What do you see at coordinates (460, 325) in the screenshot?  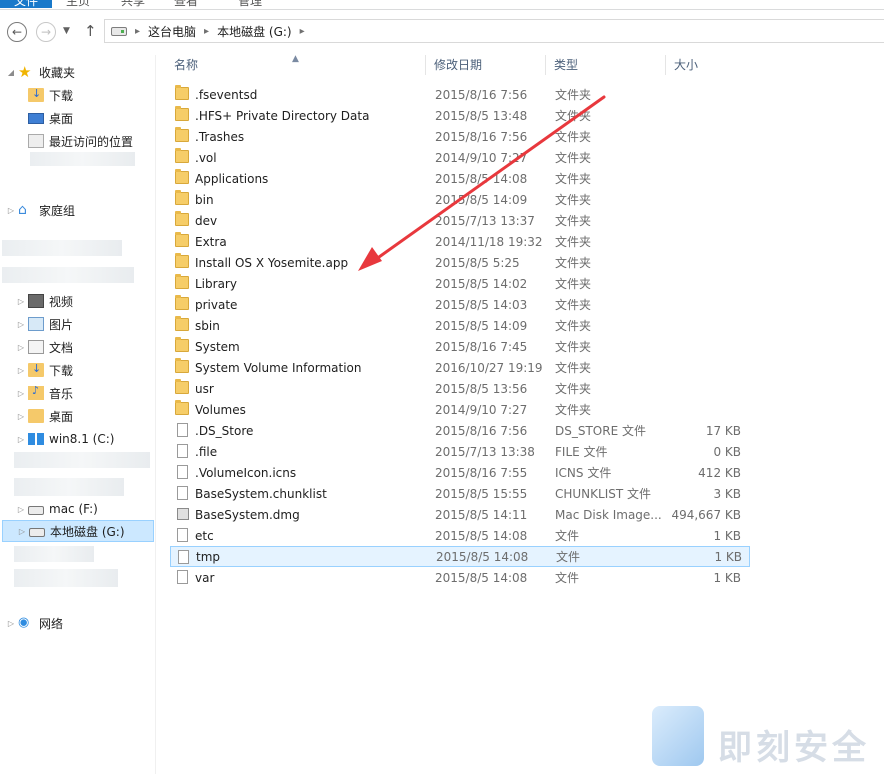 I see `file-row: sbin 2015/8/5 14:09 文件夹` at bounding box center [460, 325].